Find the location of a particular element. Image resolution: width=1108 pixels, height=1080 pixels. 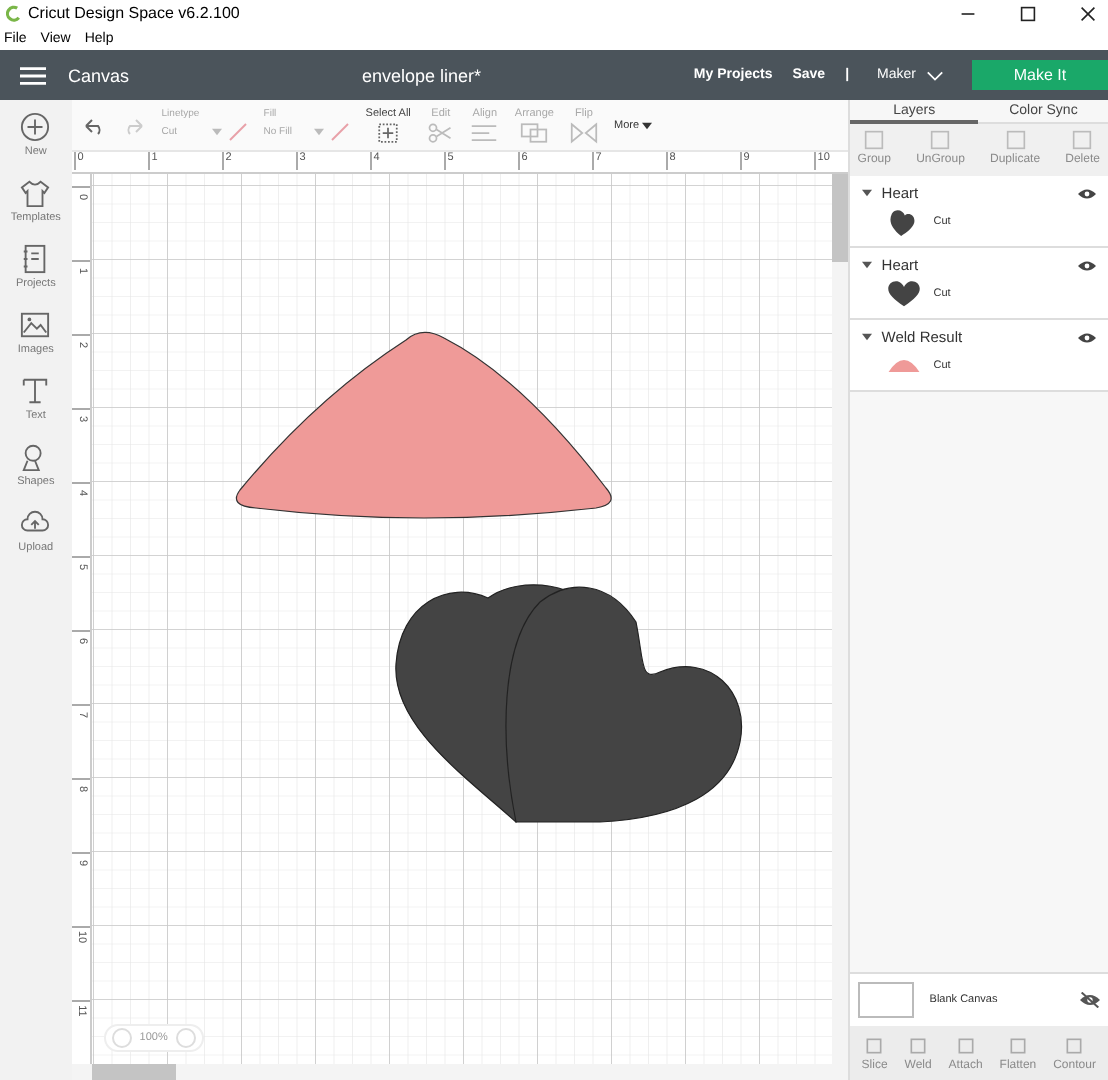

app-logo-icon is located at coordinates (14, 13).